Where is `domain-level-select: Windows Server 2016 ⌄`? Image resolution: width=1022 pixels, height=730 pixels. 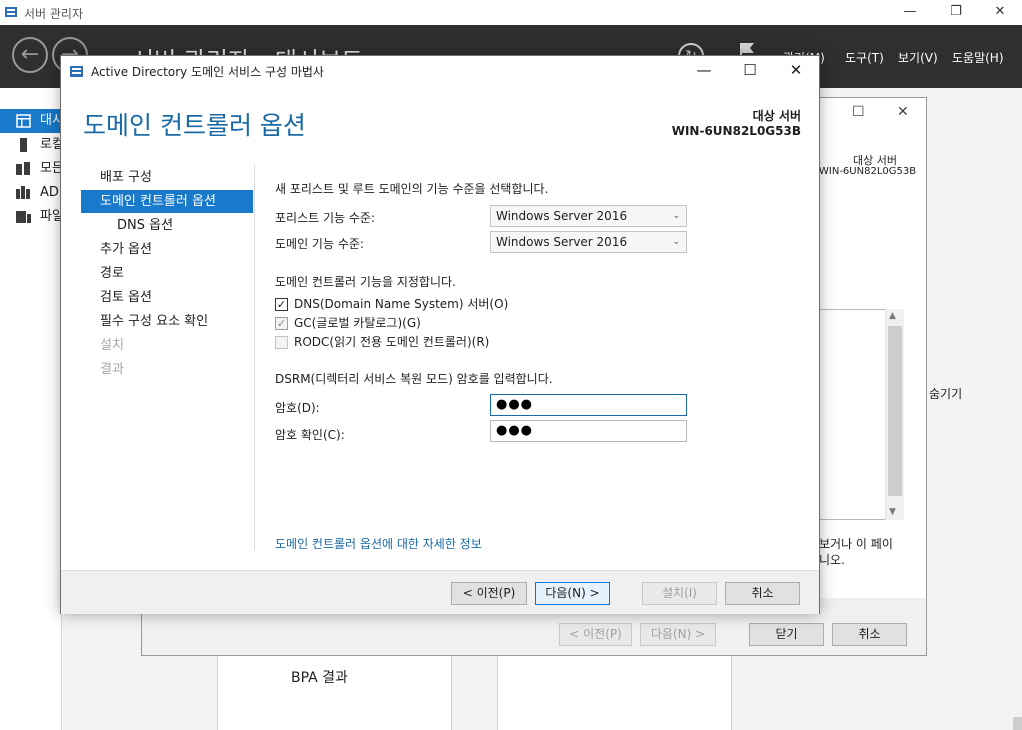
domain-level-select: Windows Server 2016 ⌄ is located at coordinates (588, 242).